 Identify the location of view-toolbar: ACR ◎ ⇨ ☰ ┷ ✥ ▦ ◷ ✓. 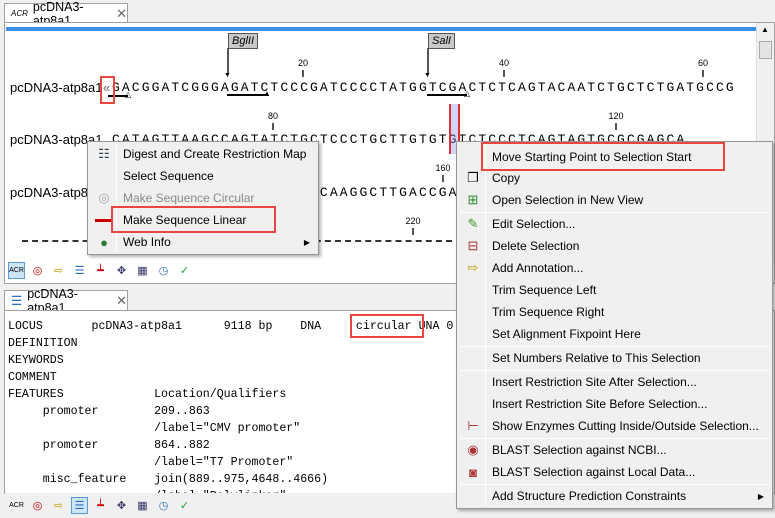
(100, 270).